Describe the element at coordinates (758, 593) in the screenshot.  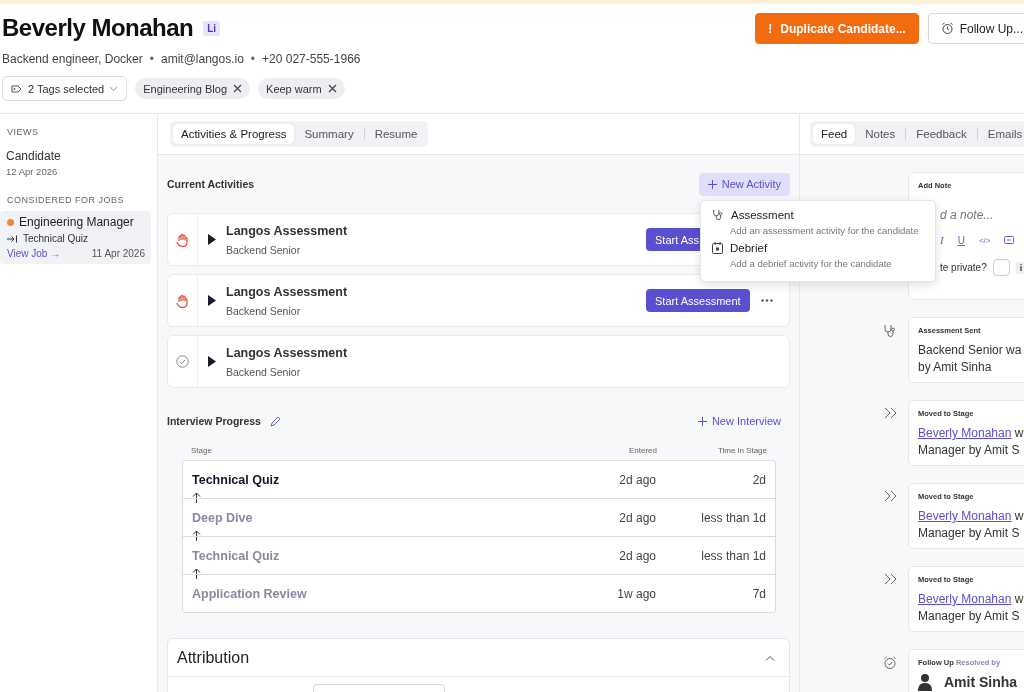
I see `time-in-stage-cell-text: 7d` at that location.